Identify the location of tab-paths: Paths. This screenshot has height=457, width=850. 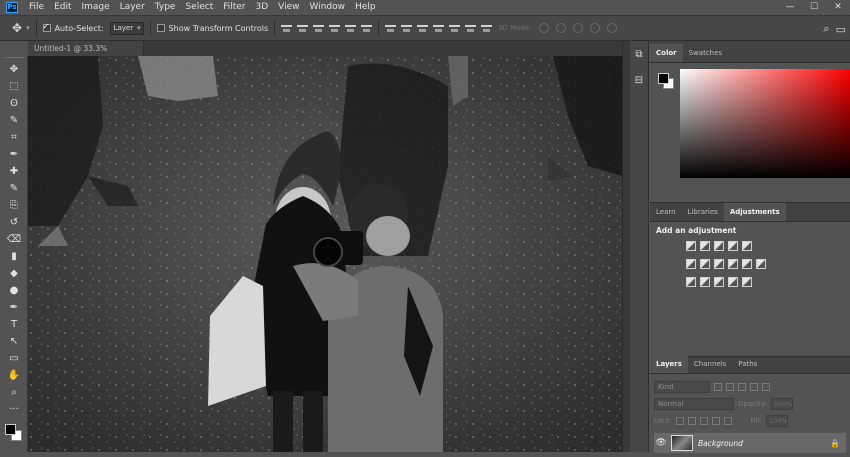
(747, 364).